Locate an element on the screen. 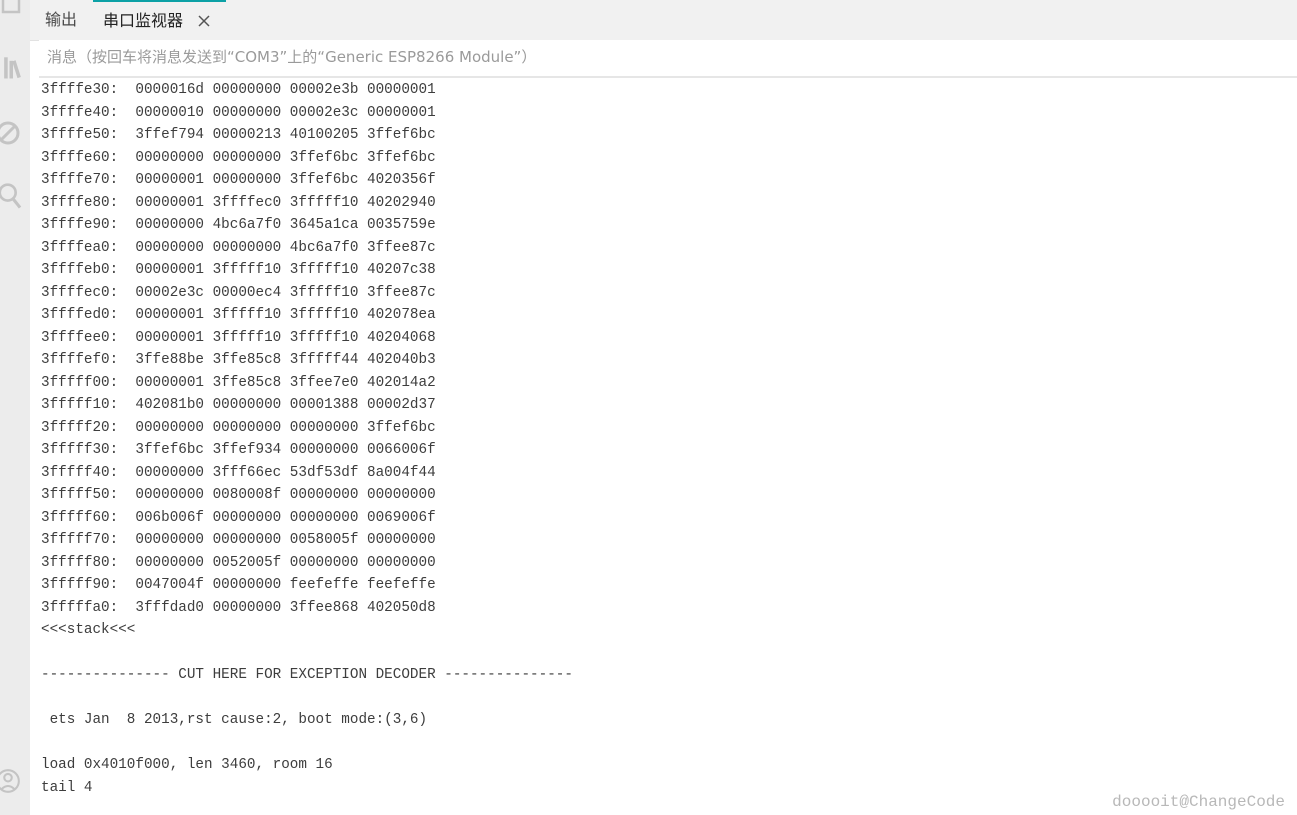  output-line: tail 4 is located at coordinates (67, 787).